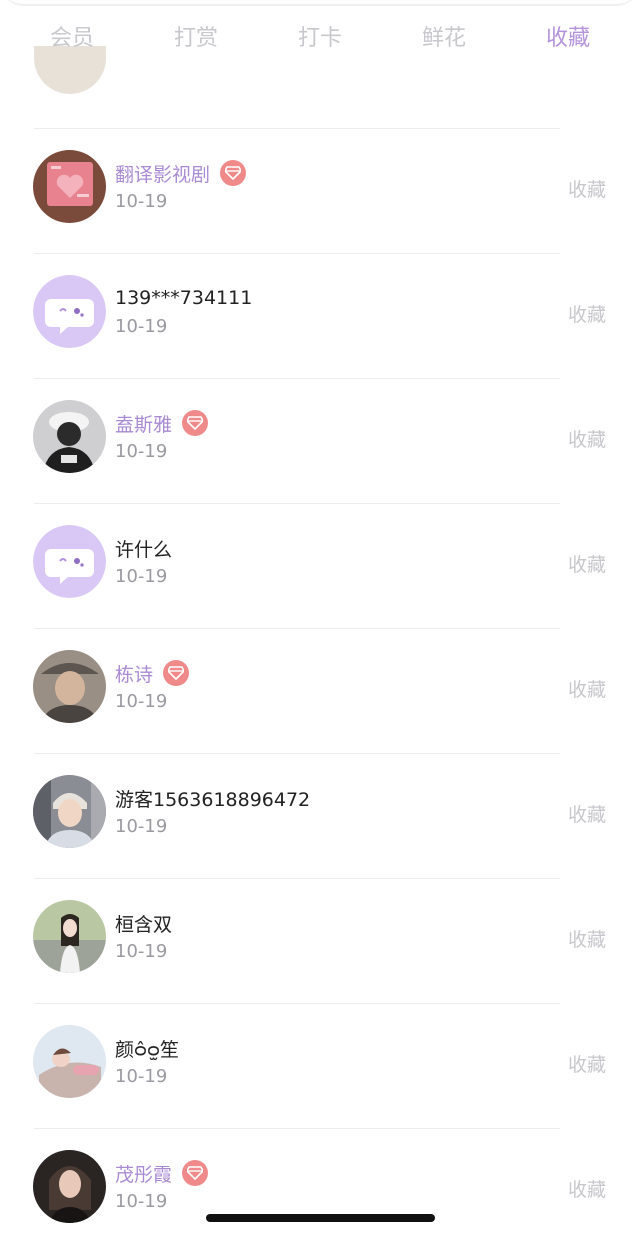 The width and height of the screenshot is (640, 1236). What do you see at coordinates (320, 940) in the screenshot?
I see `list-item: 桓含双 10-19 收藏` at bounding box center [320, 940].